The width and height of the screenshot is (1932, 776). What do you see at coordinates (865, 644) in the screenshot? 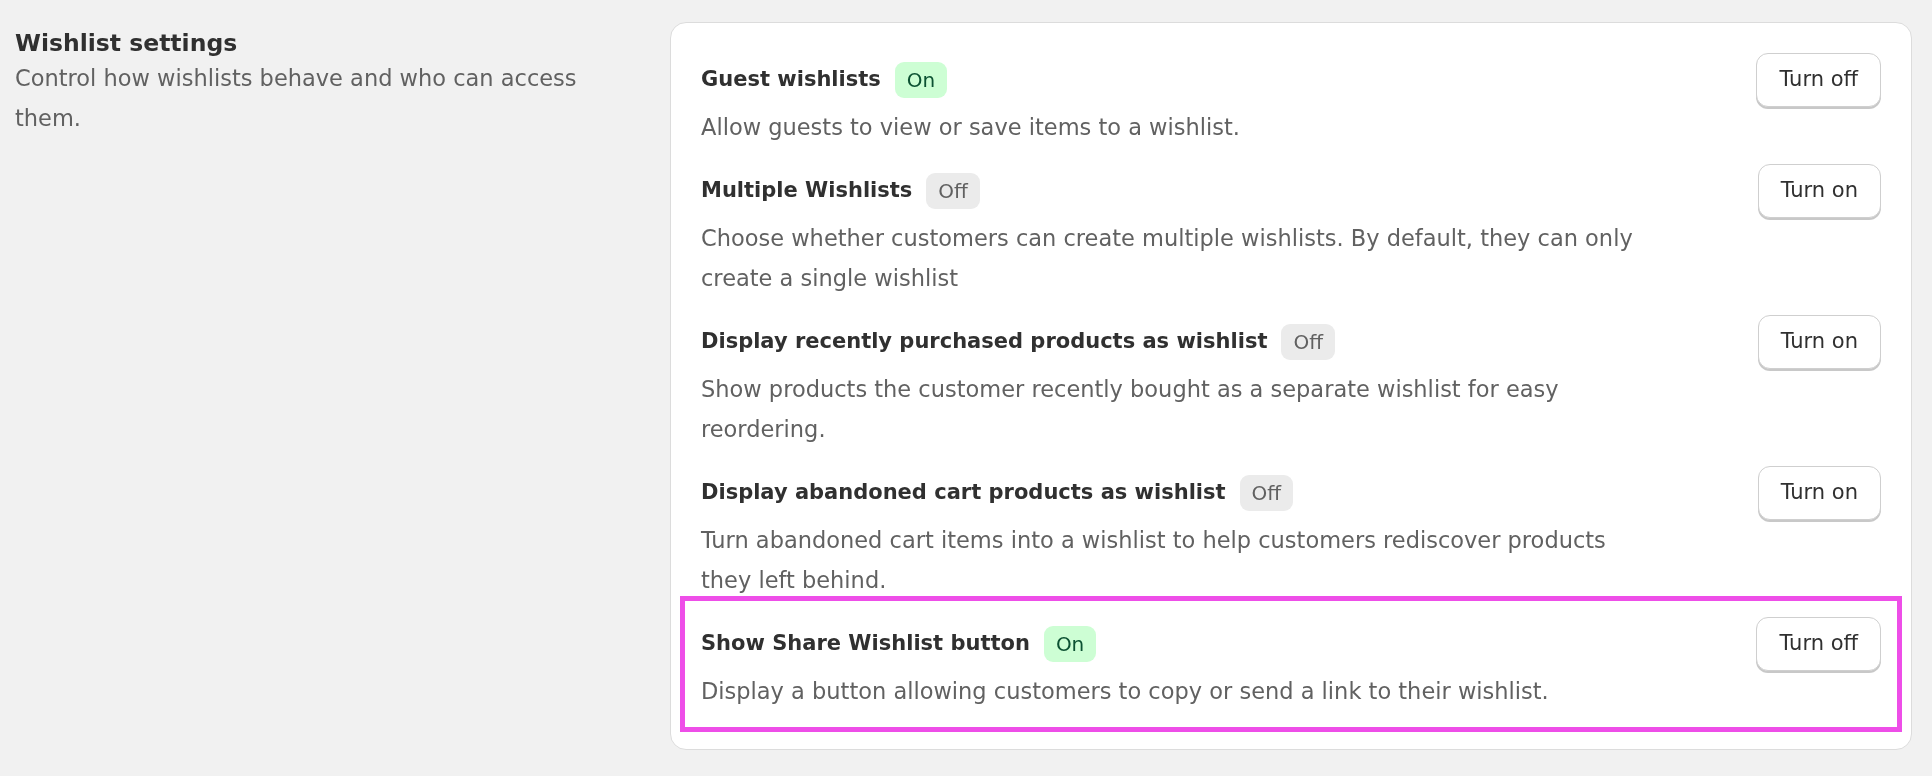
I see `setting-title: Show Share Wishlist button` at bounding box center [865, 644].